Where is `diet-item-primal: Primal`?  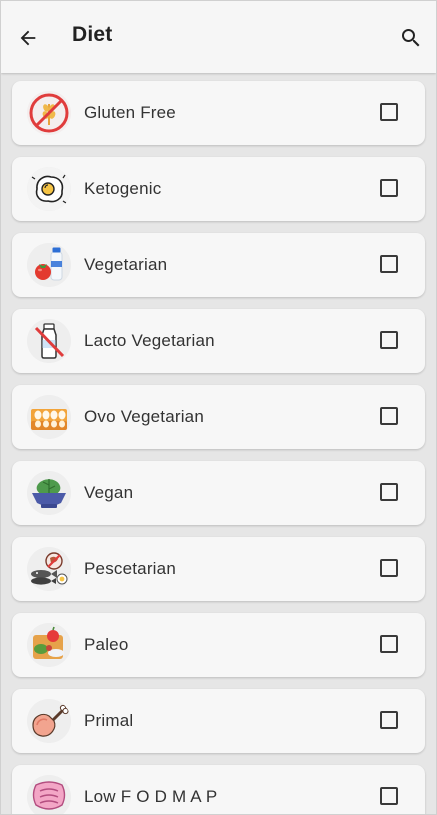
diet-item-primal: Primal is located at coordinates (218, 721).